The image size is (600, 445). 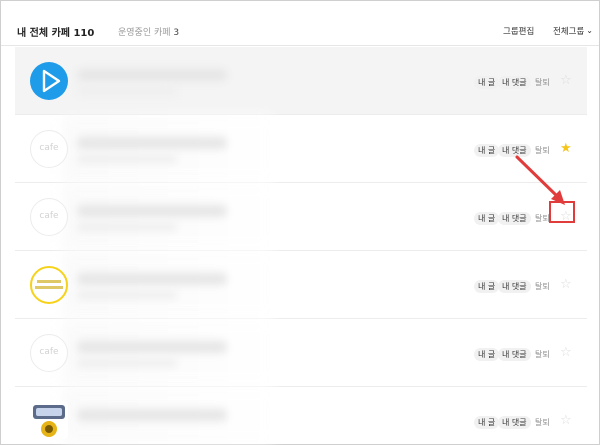 I want to click on operating-cafes-link: 운영중인 카페 3, so click(x=148, y=31).